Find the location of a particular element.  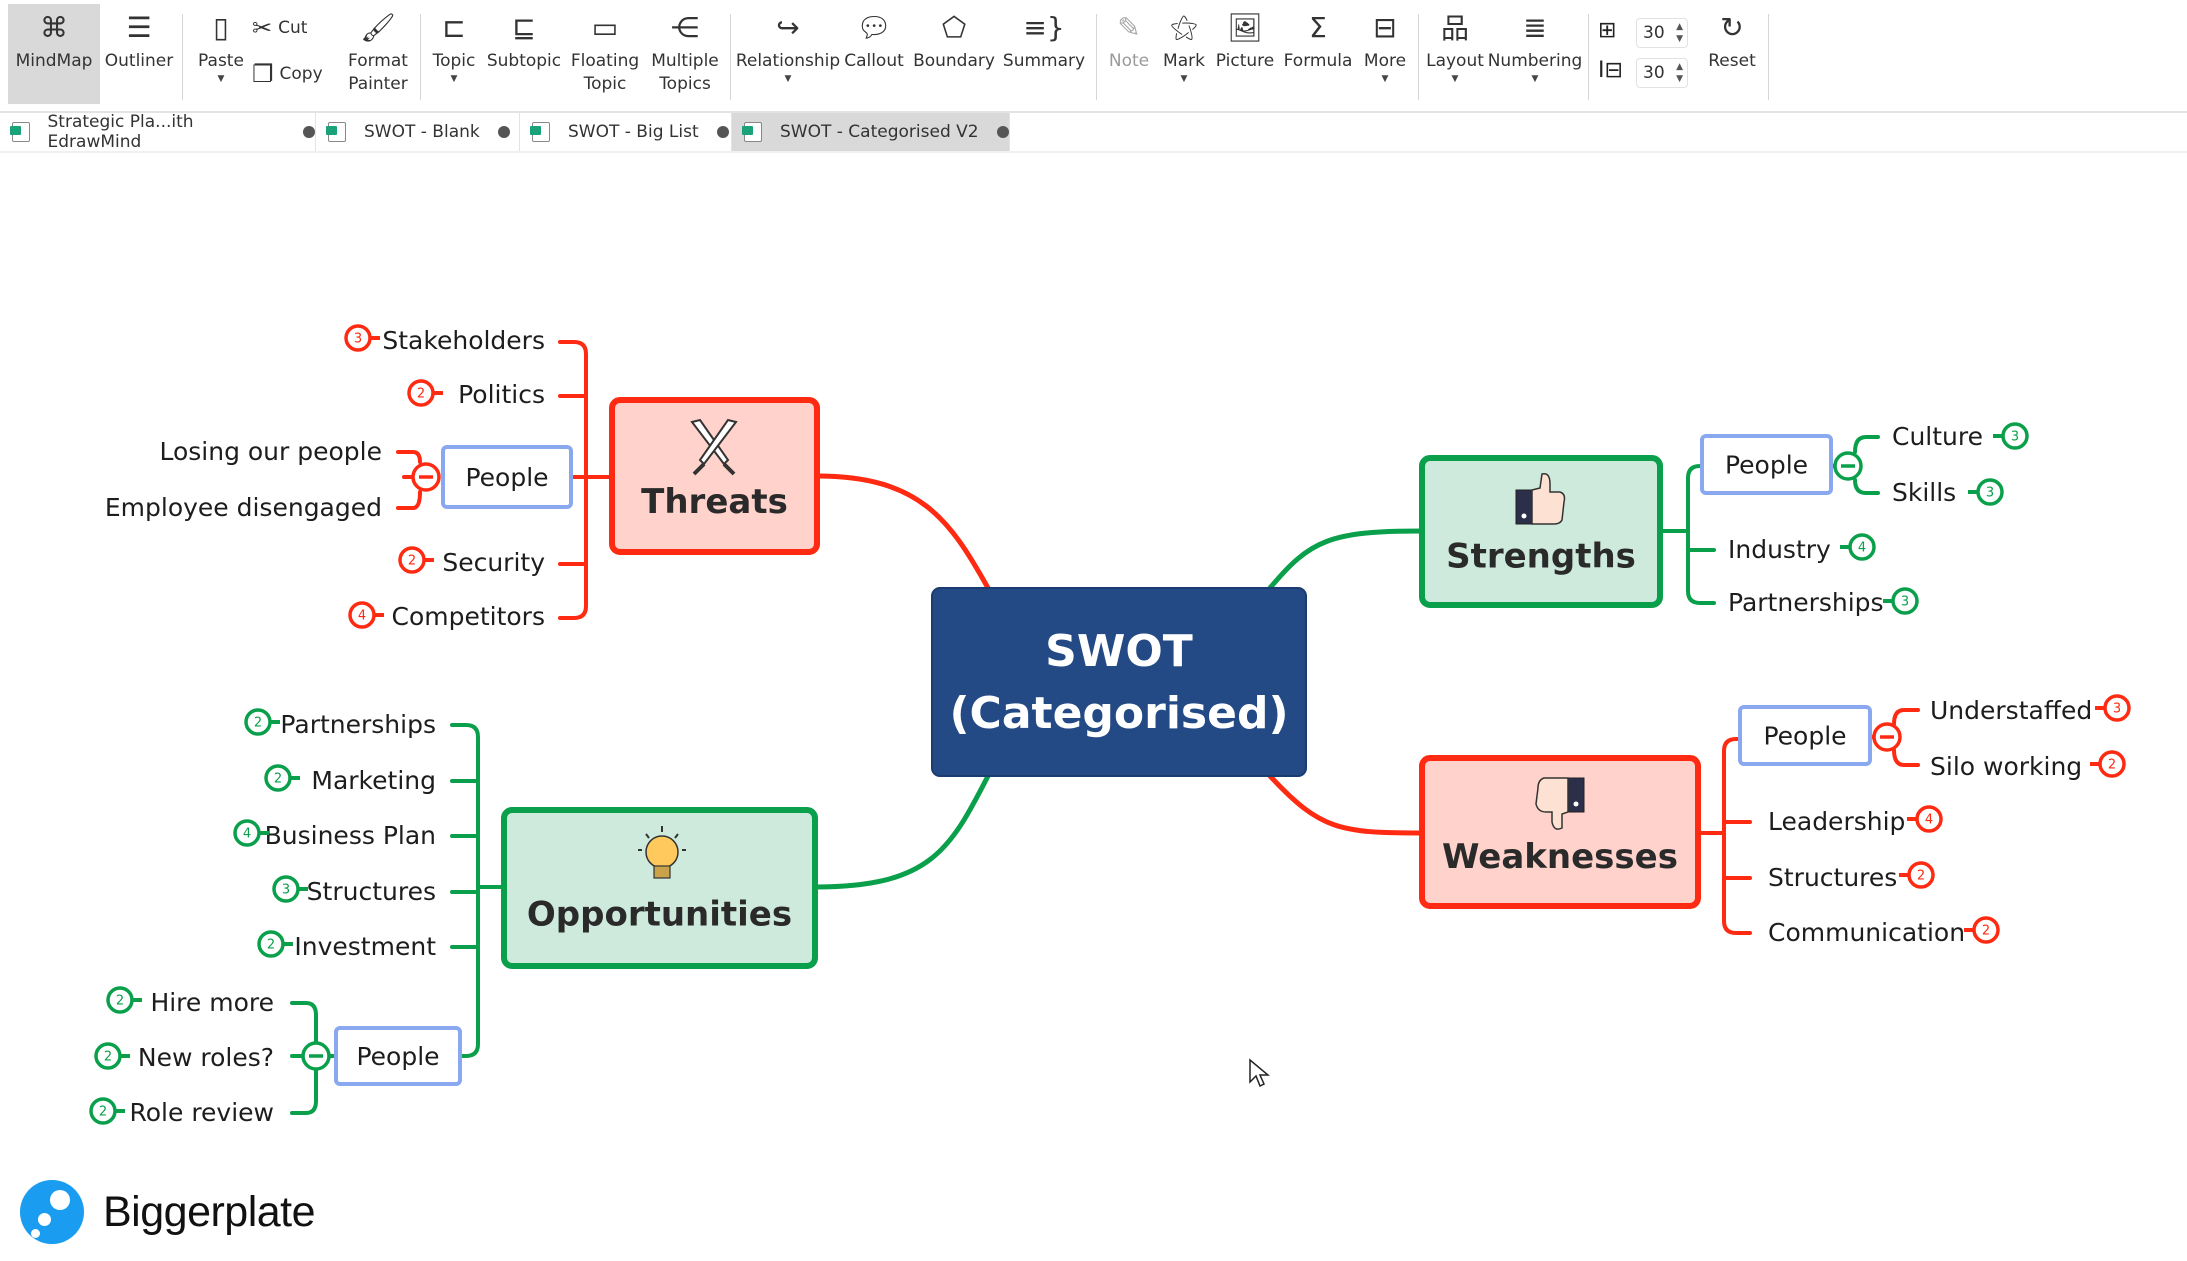

opportunity-business-plan: Business Plan is located at coordinates (350, 835).